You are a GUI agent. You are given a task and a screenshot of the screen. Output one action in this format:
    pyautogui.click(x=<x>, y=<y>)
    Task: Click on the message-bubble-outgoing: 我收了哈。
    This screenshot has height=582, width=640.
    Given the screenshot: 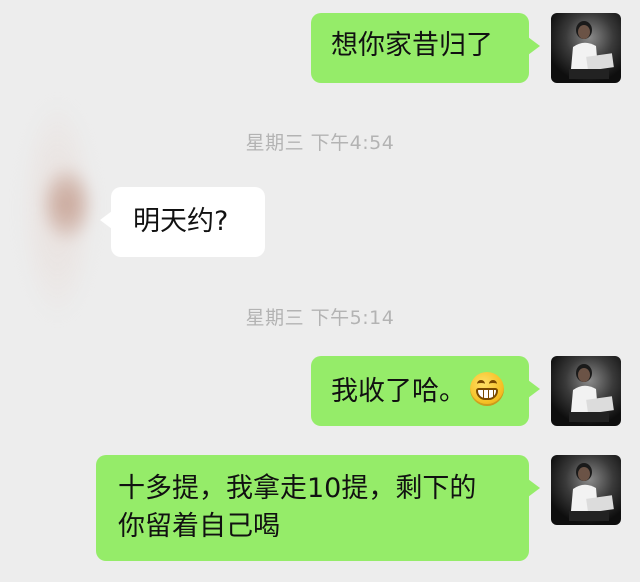 What is the action you would take?
    pyautogui.click(x=425, y=391)
    